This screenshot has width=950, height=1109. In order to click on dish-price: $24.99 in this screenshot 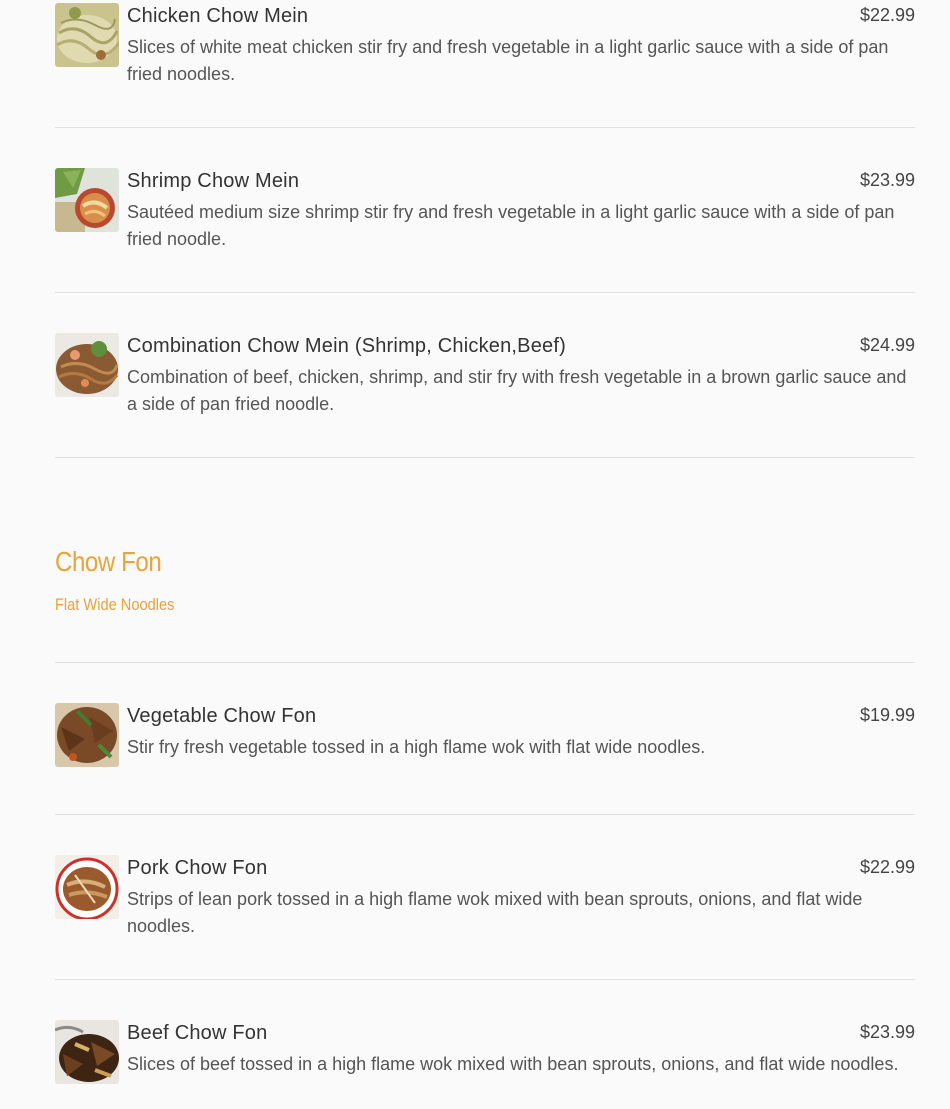, I will do `click(887, 345)`.